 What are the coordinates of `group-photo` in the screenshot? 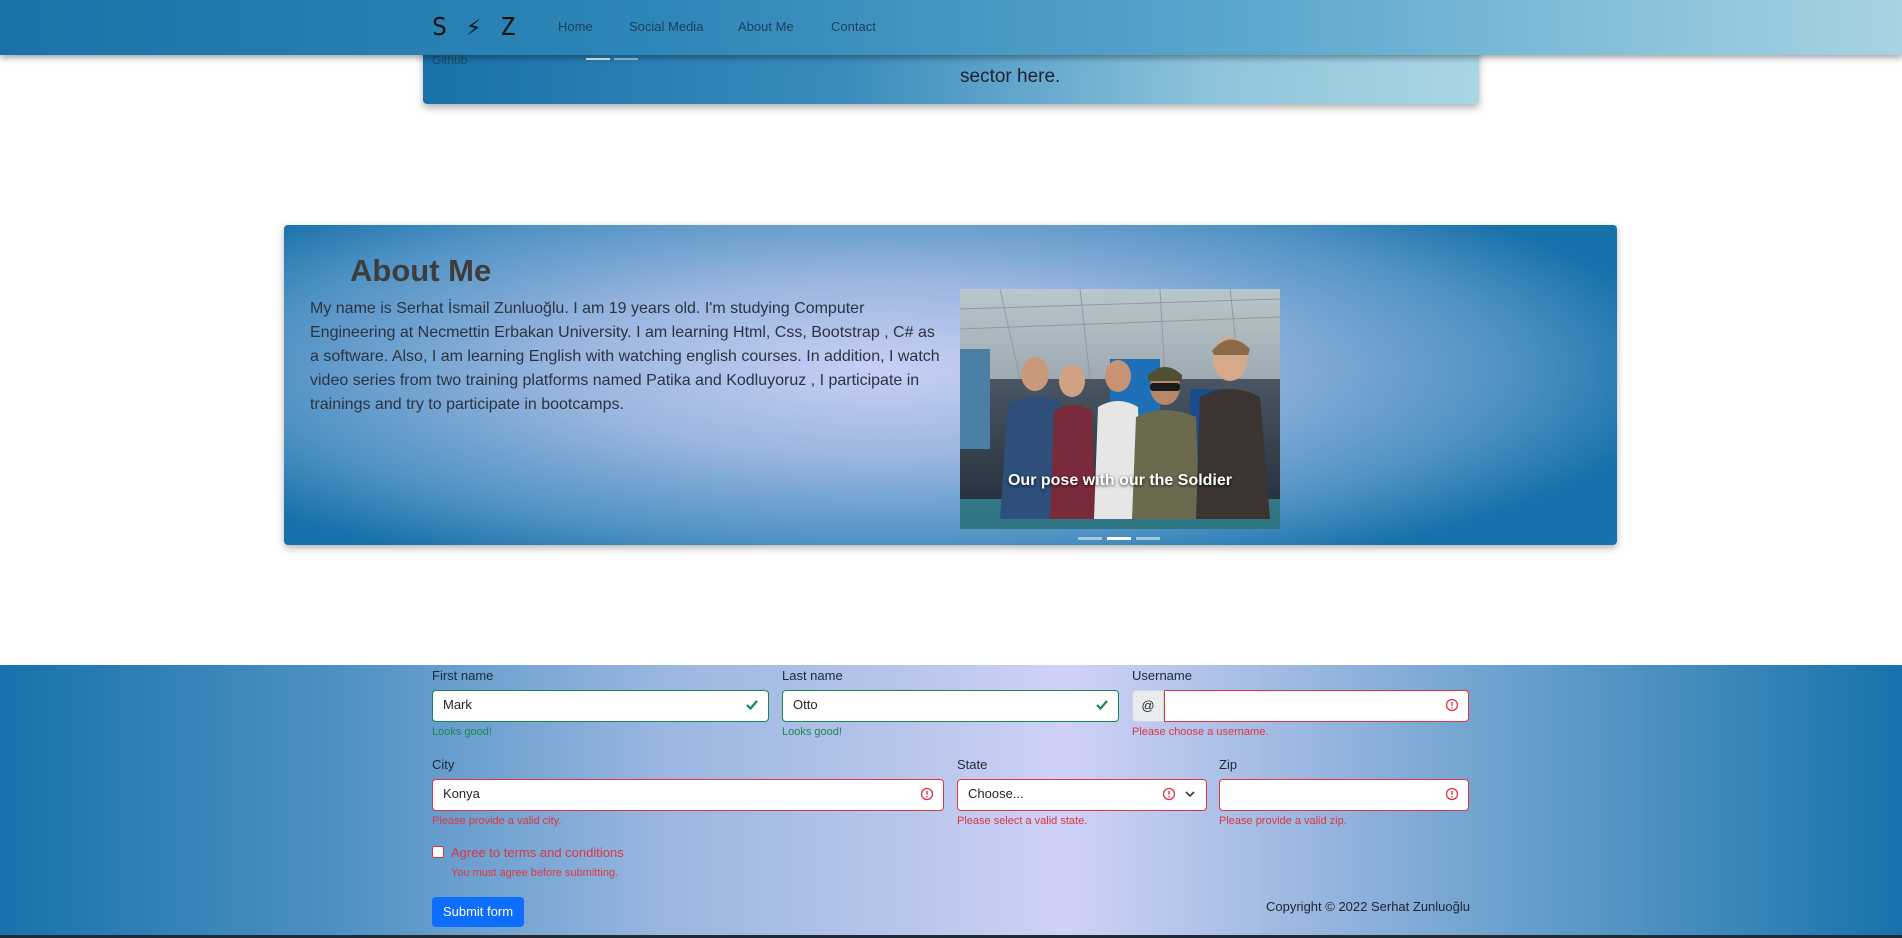 It's located at (1120, 409).